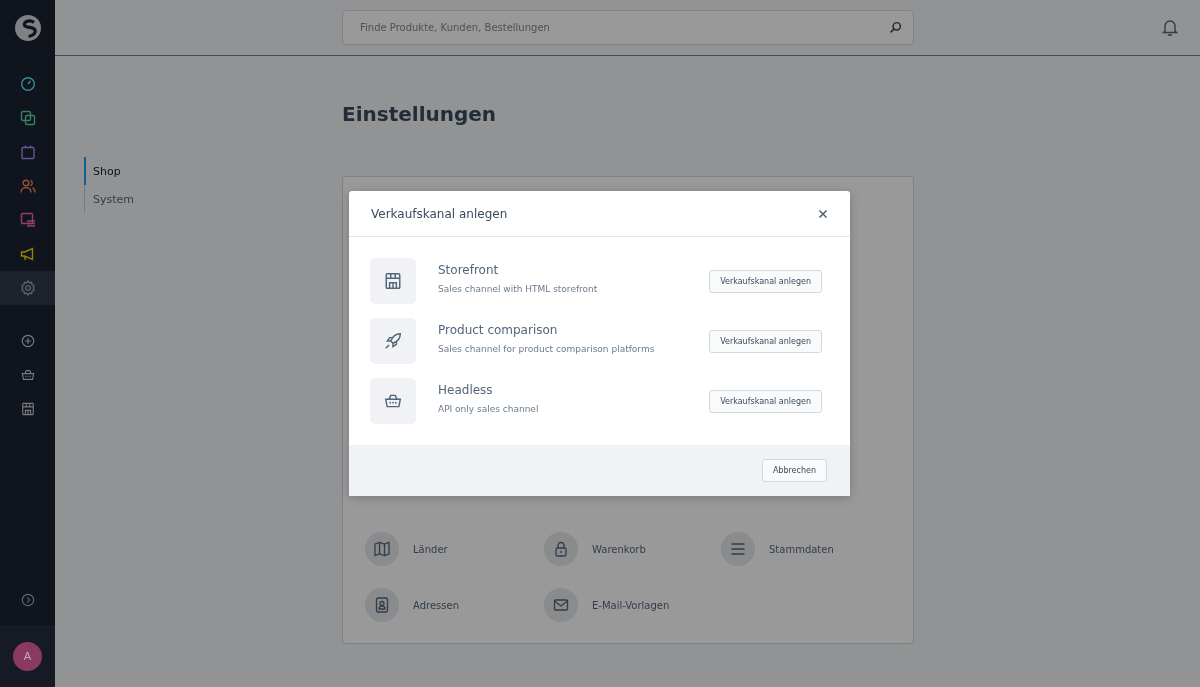  What do you see at coordinates (27, 341) in the screenshot?
I see `add-icon` at bounding box center [27, 341].